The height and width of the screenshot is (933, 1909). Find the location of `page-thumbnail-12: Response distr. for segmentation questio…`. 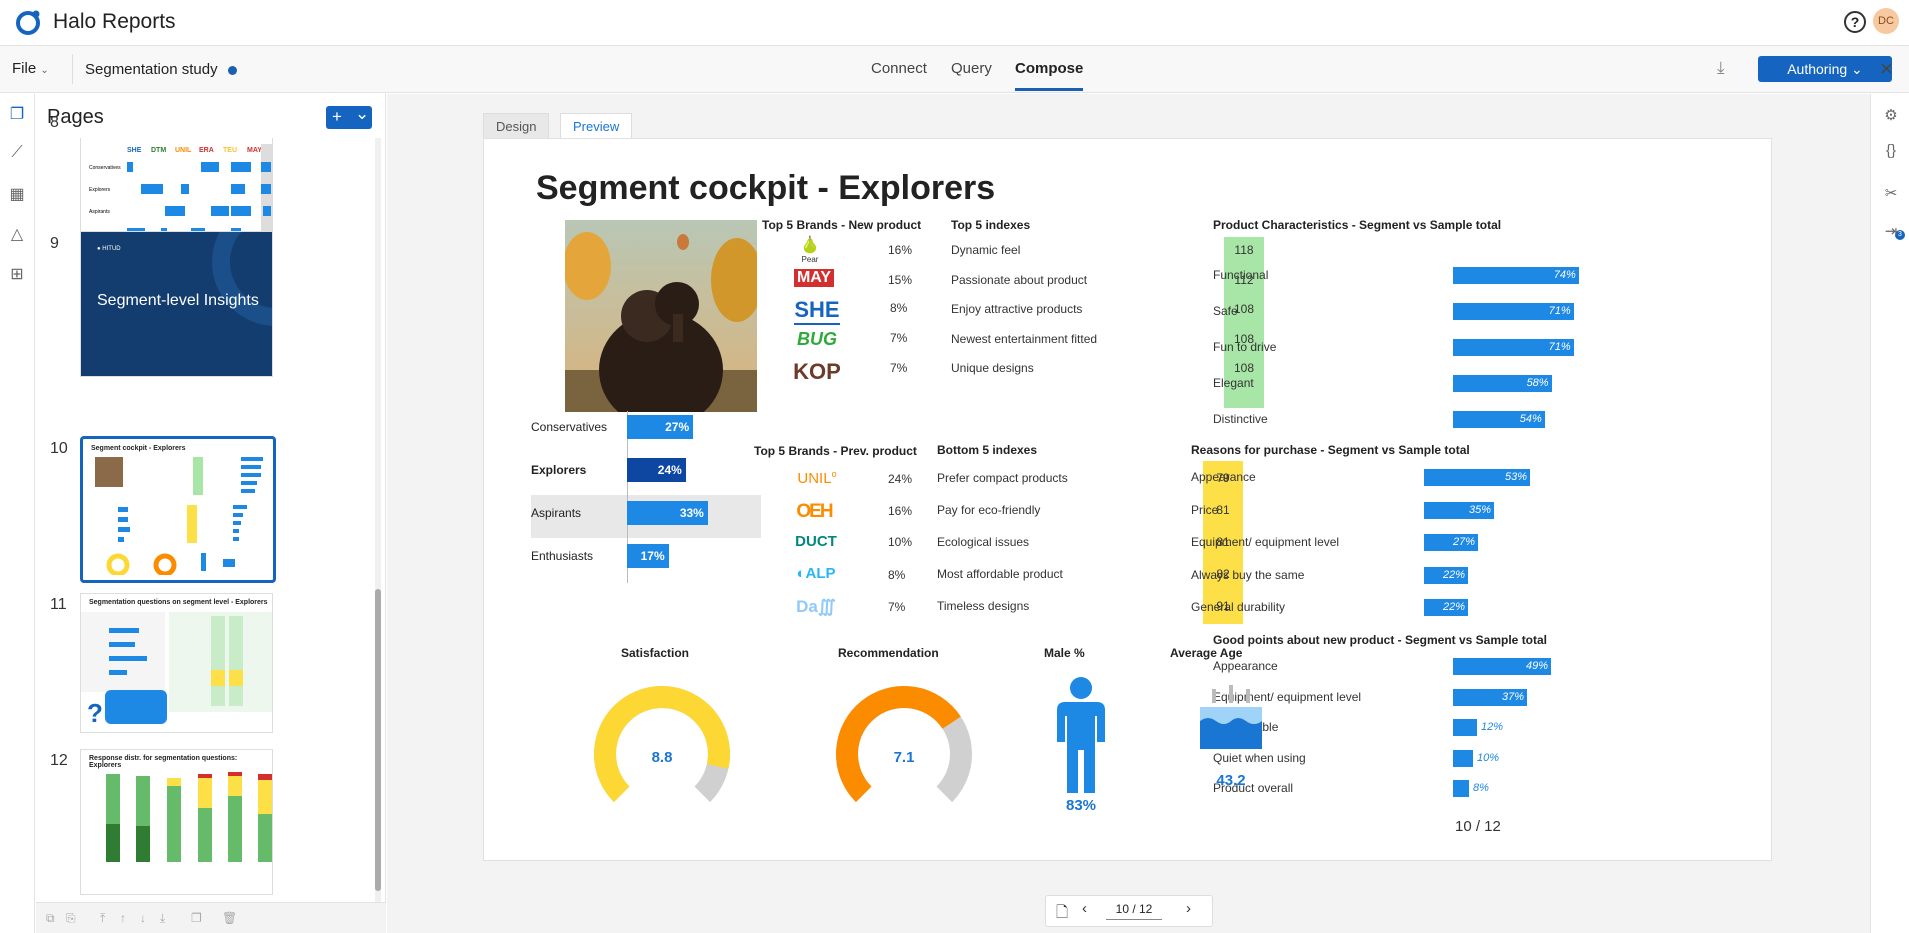

page-thumbnail-12: Response distr. for segmentation questio… is located at coordinates (176, 822).